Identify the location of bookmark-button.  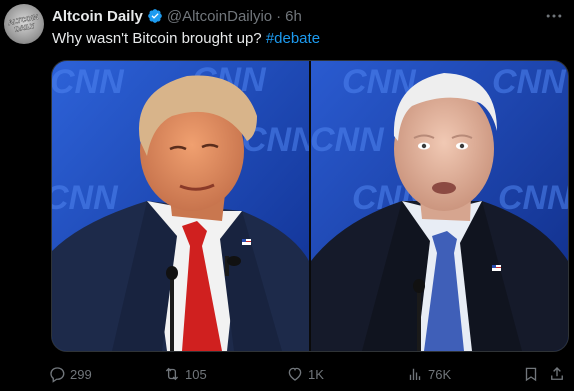
(531, 374).